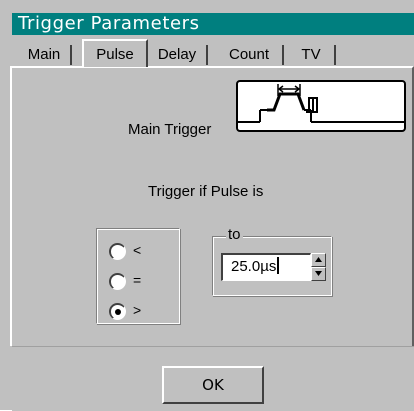 The height and width of the screenshot is (411, 414). I want to click on tab-main: Main, so click(45, 55).